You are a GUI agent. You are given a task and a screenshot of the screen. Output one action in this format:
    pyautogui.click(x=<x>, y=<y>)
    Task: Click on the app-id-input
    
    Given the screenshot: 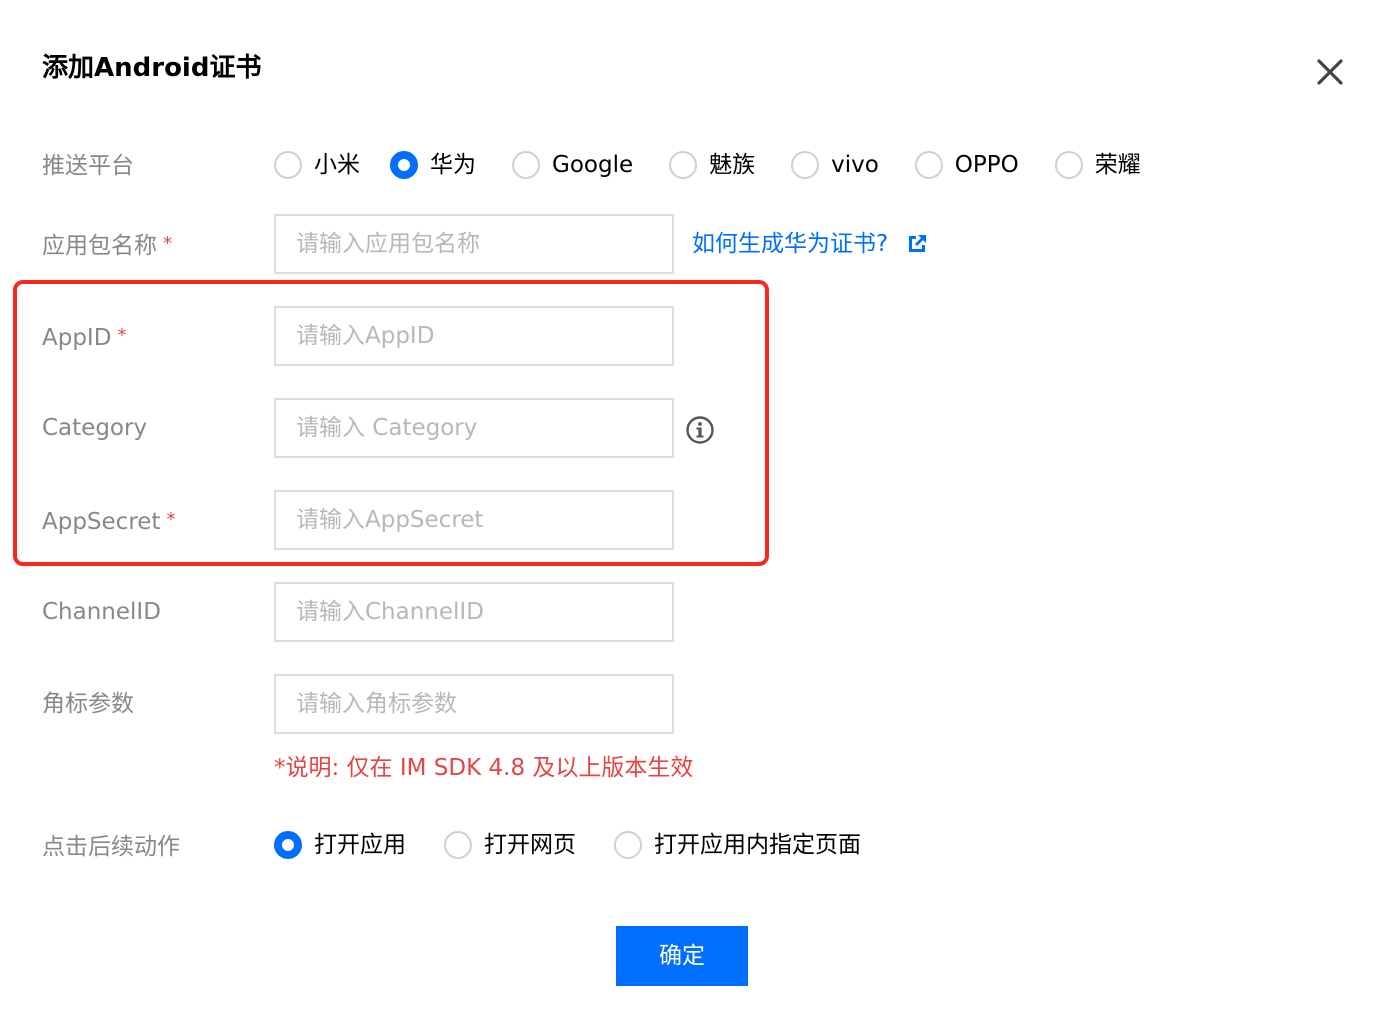 What is the action you would take?
    pyautogui.click(x=474, y=336)
    